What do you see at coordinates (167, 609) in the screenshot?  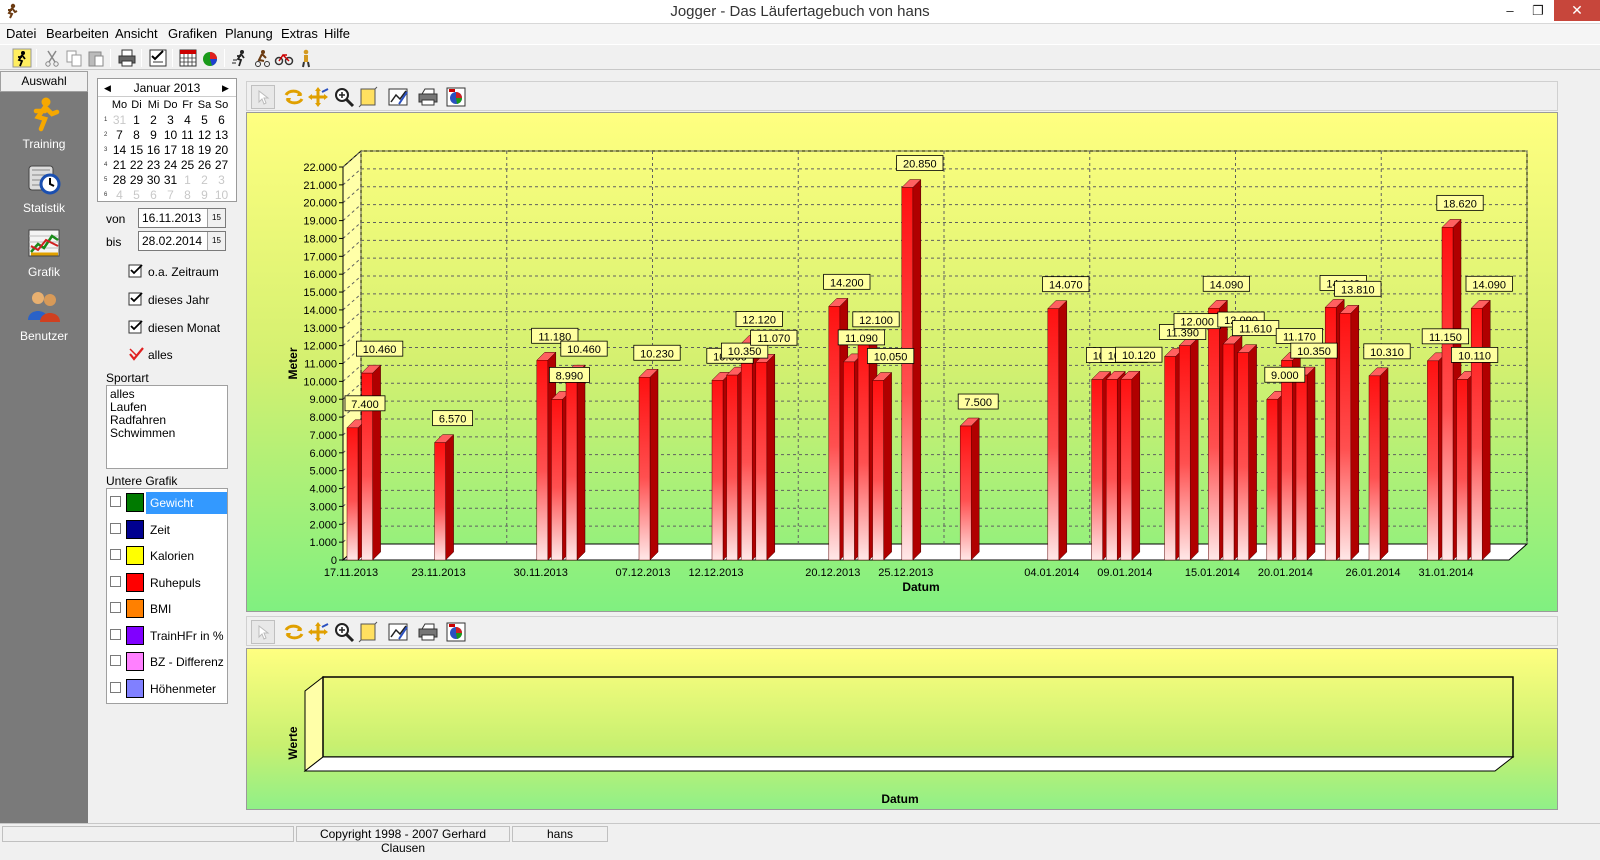 I see `untere-grafik-item: BMI` at bounding box center [167, 609].